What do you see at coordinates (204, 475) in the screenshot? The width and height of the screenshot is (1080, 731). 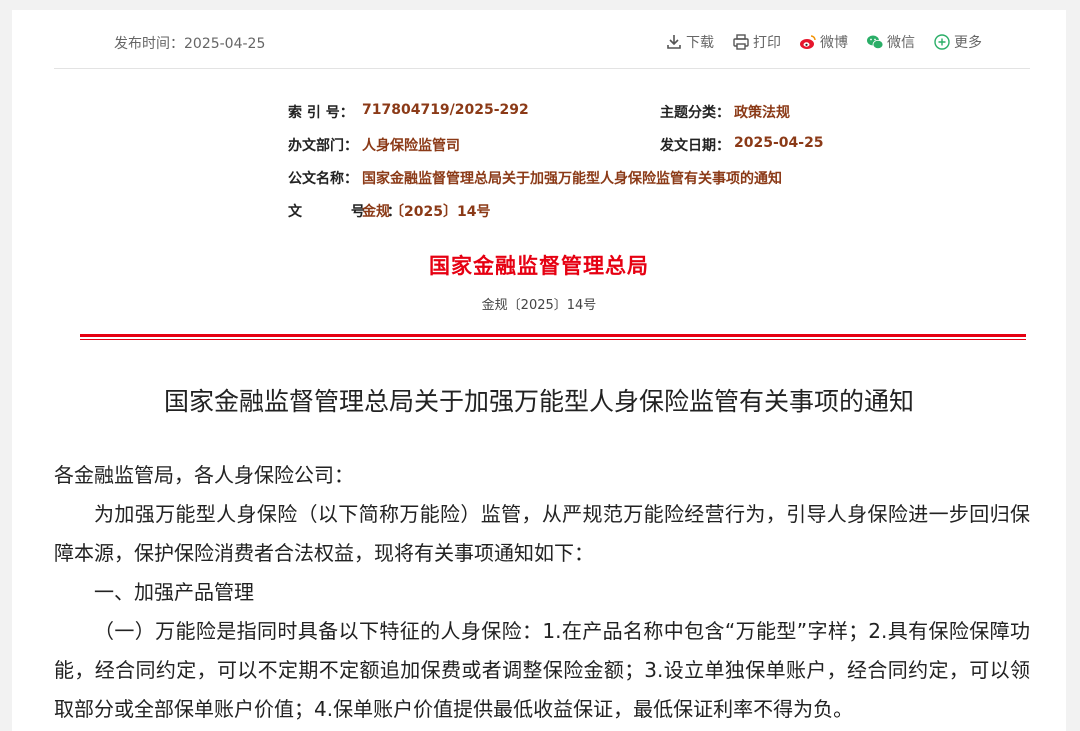 I see `salutation: 各金融监管局，各人身保险公司：` at bounding box center [204, 475].